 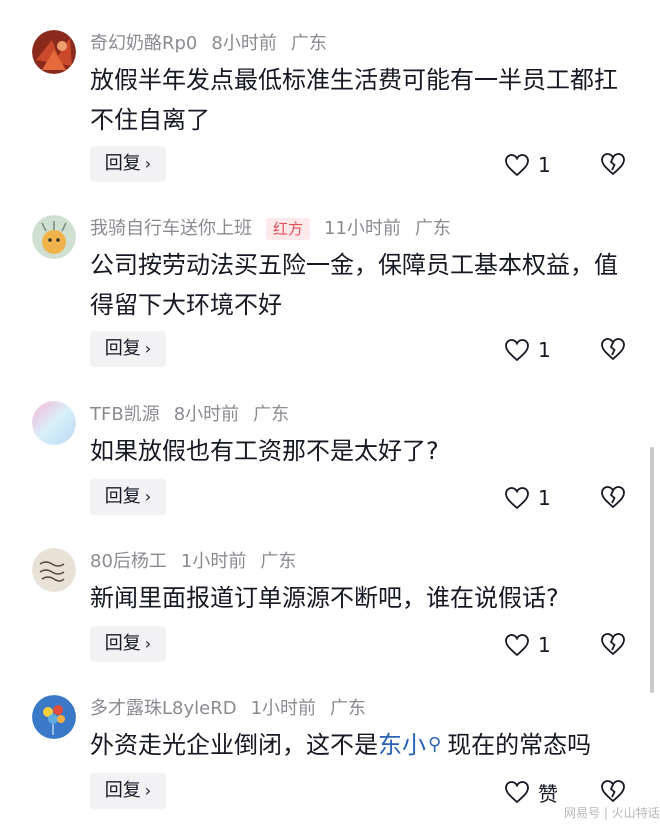 I want to click on like-button: 赞, so click(x=544, y=792).